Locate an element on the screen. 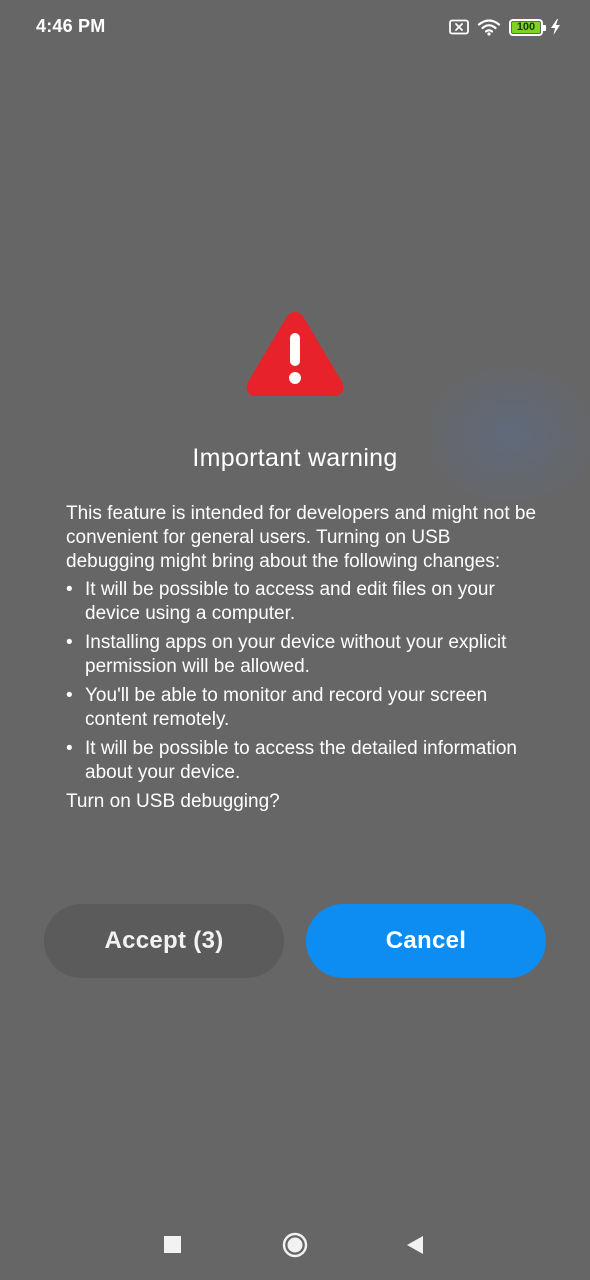 This screenshot has width=590, height=1280. status-bar: 4:46 PM 100 is located at coordinates (295, 28).